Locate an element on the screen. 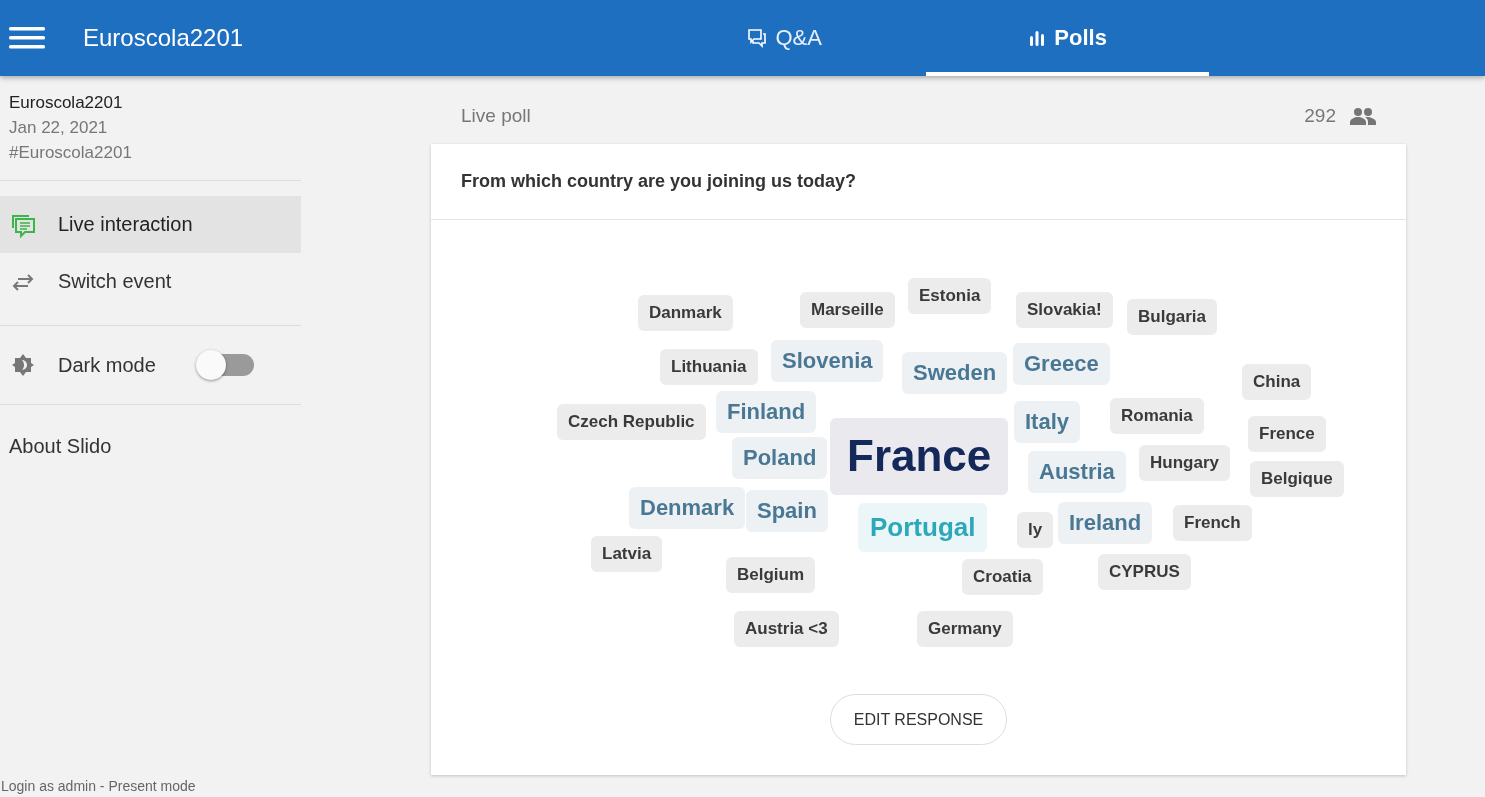 This screenshot has height=797, width=1485. word-tag: Estonia is located at coordinates (950, 296).